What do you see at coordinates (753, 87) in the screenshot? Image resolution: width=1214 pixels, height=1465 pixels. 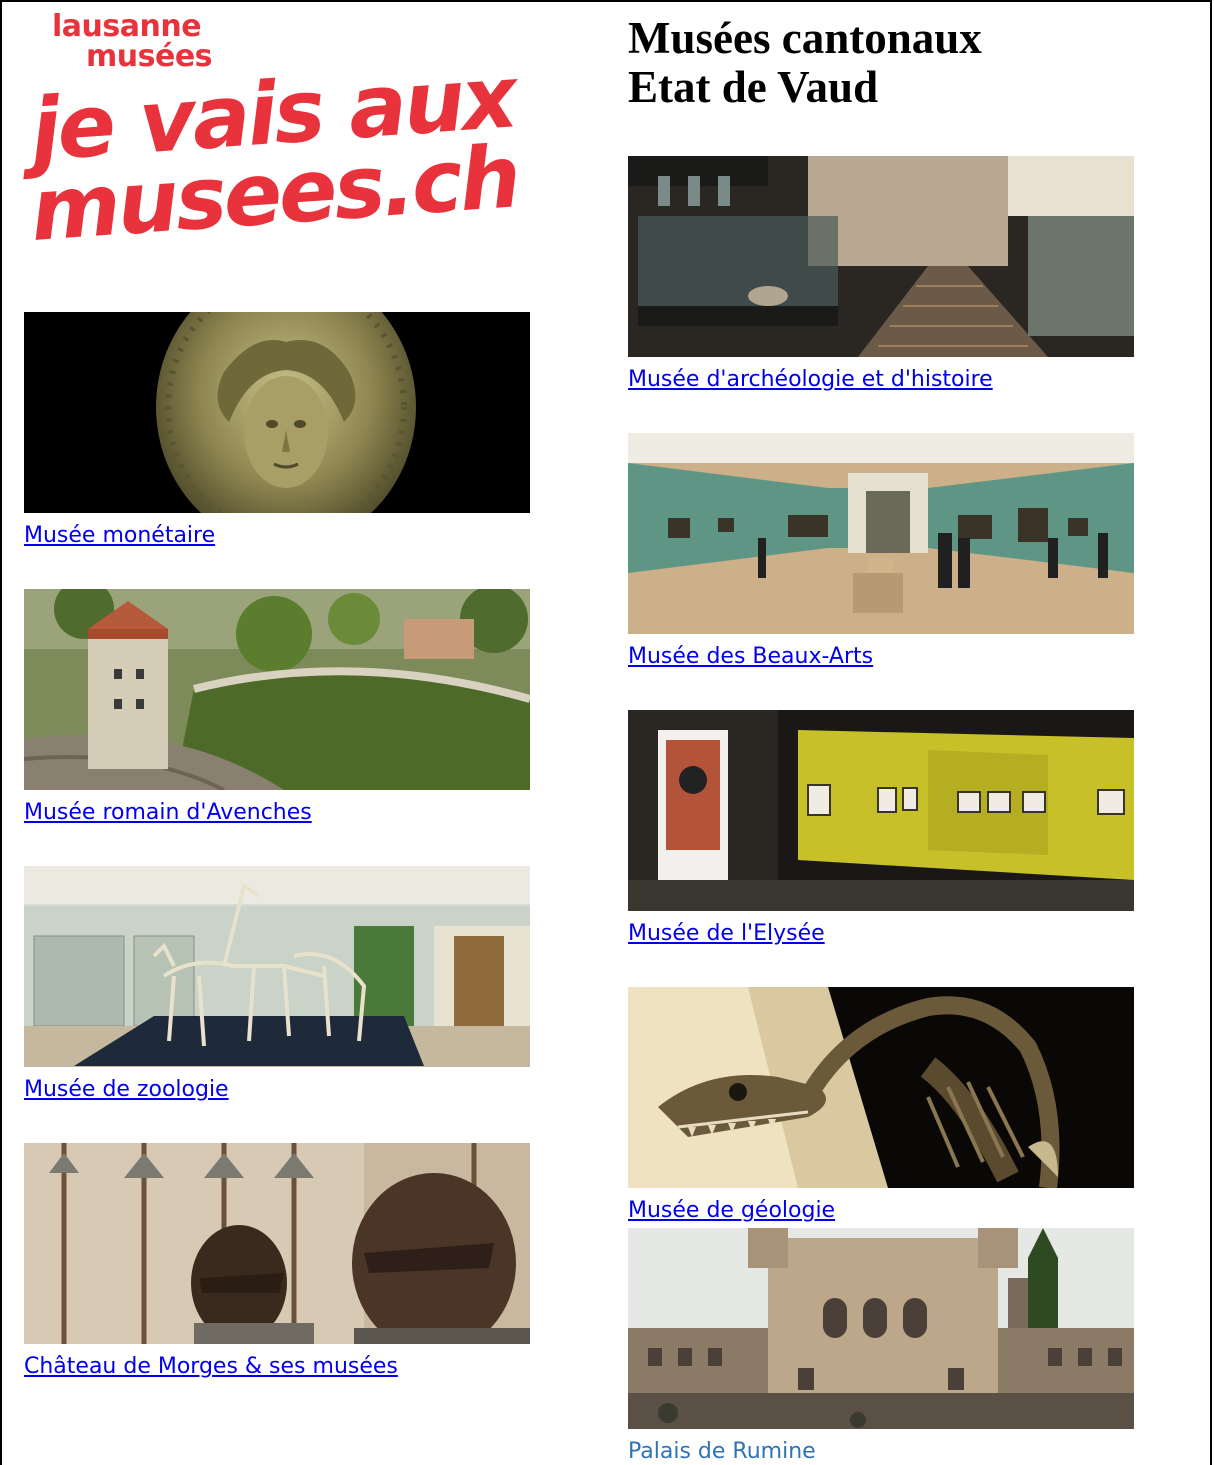 I see `page-title-line-2: Etat de Vaud` at bounding box center [753, 87].